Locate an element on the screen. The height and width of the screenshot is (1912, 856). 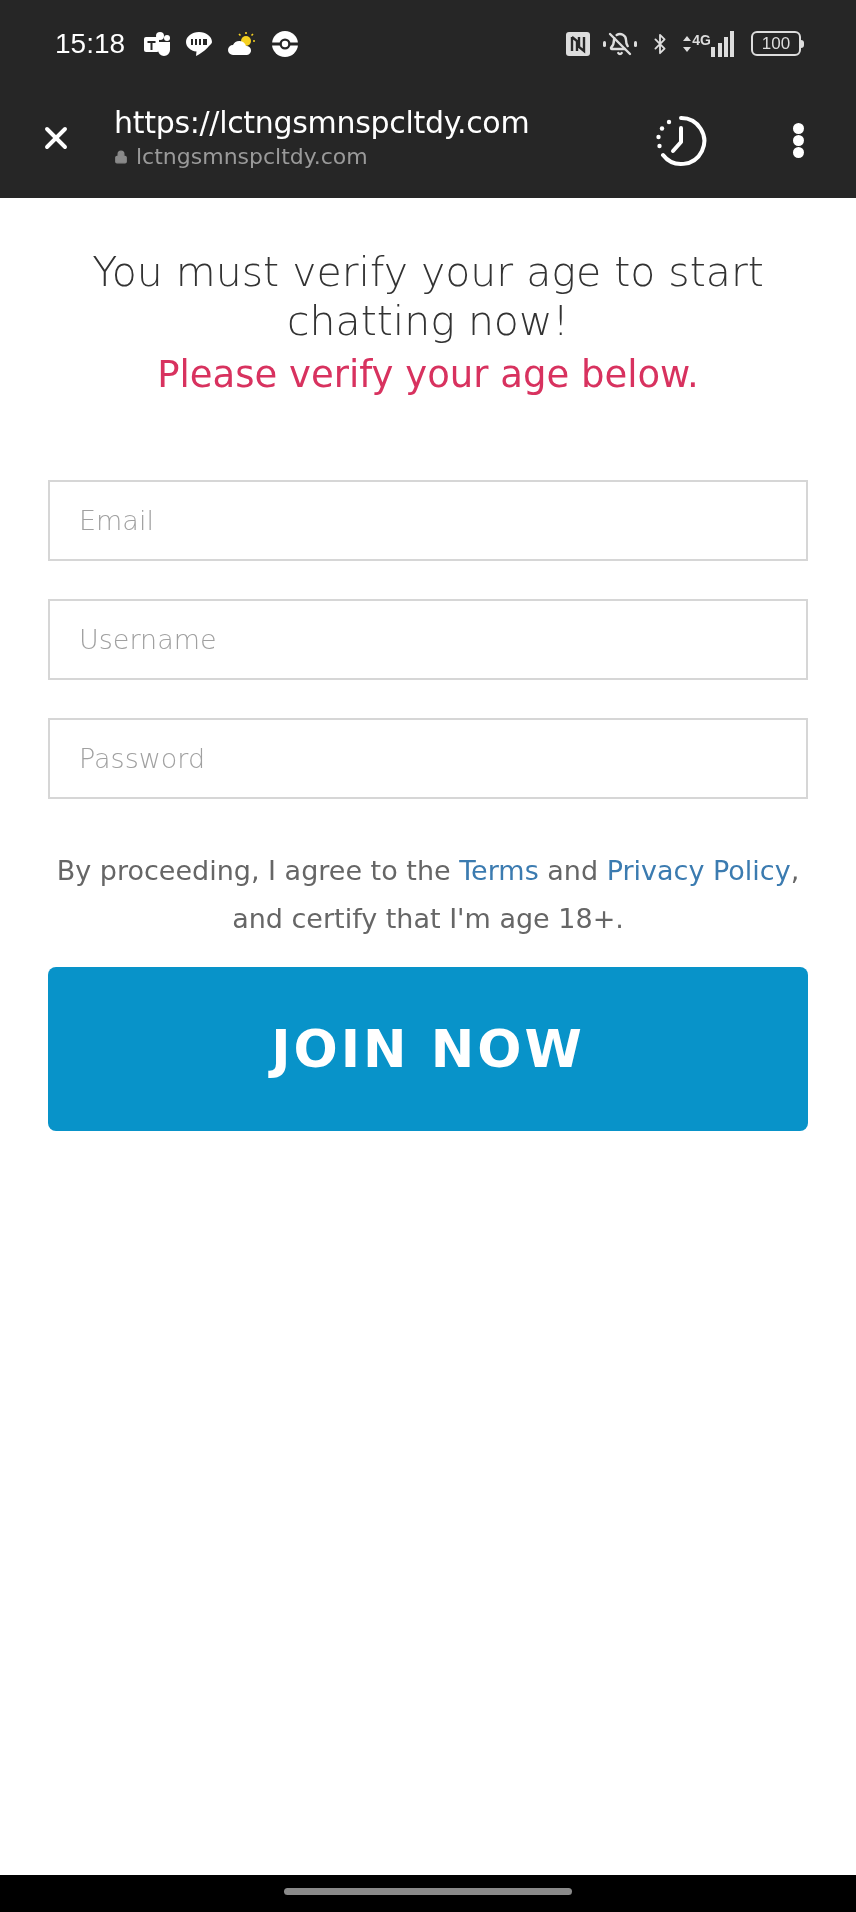
input-field: Email is located at coordinates (428, 520).